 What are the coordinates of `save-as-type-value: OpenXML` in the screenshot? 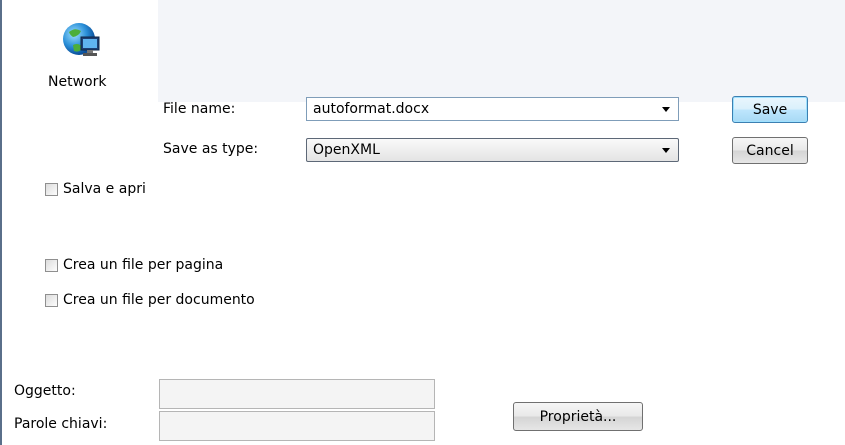 It's located at (346, 150).